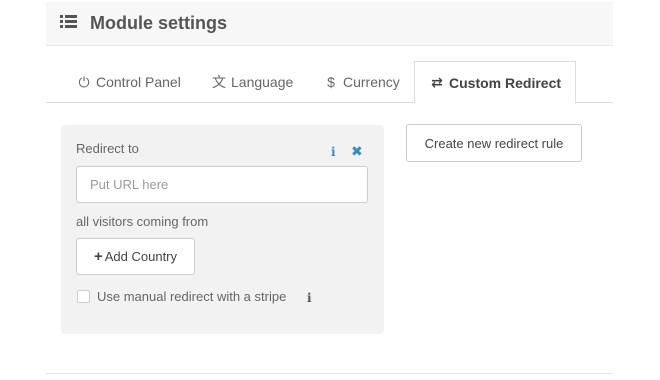 Image resolution: width=660 pixels, height=380 pixels. I want to click on module-header: Module settings, so click(329, 24).